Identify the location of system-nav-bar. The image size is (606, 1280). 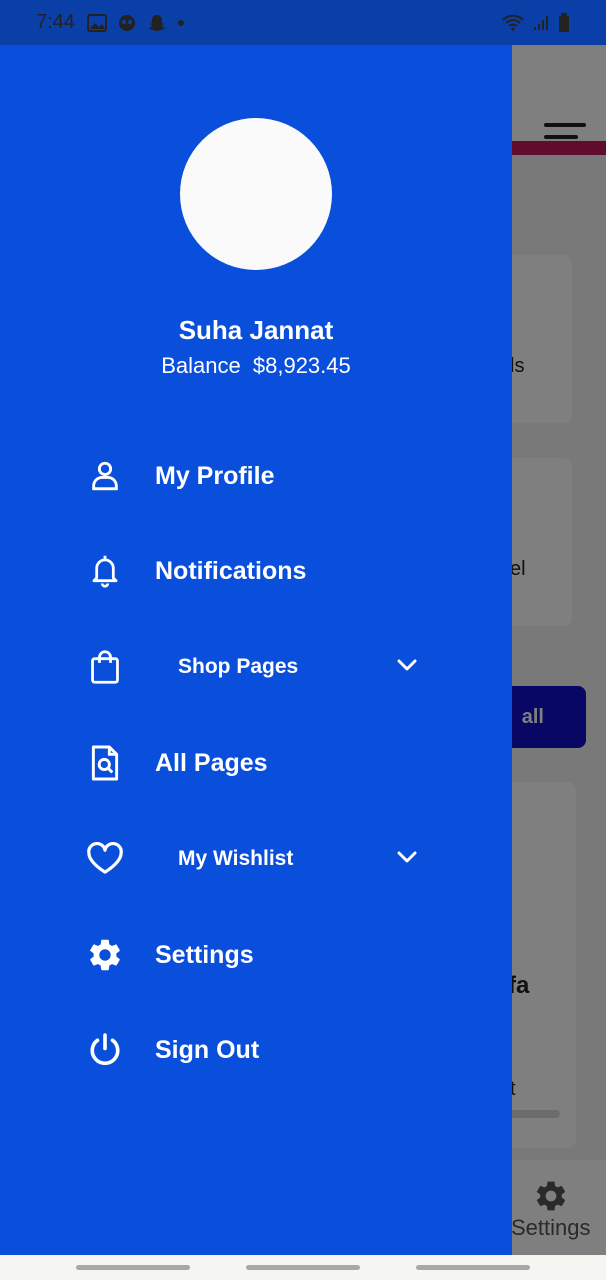
(303, 1267).